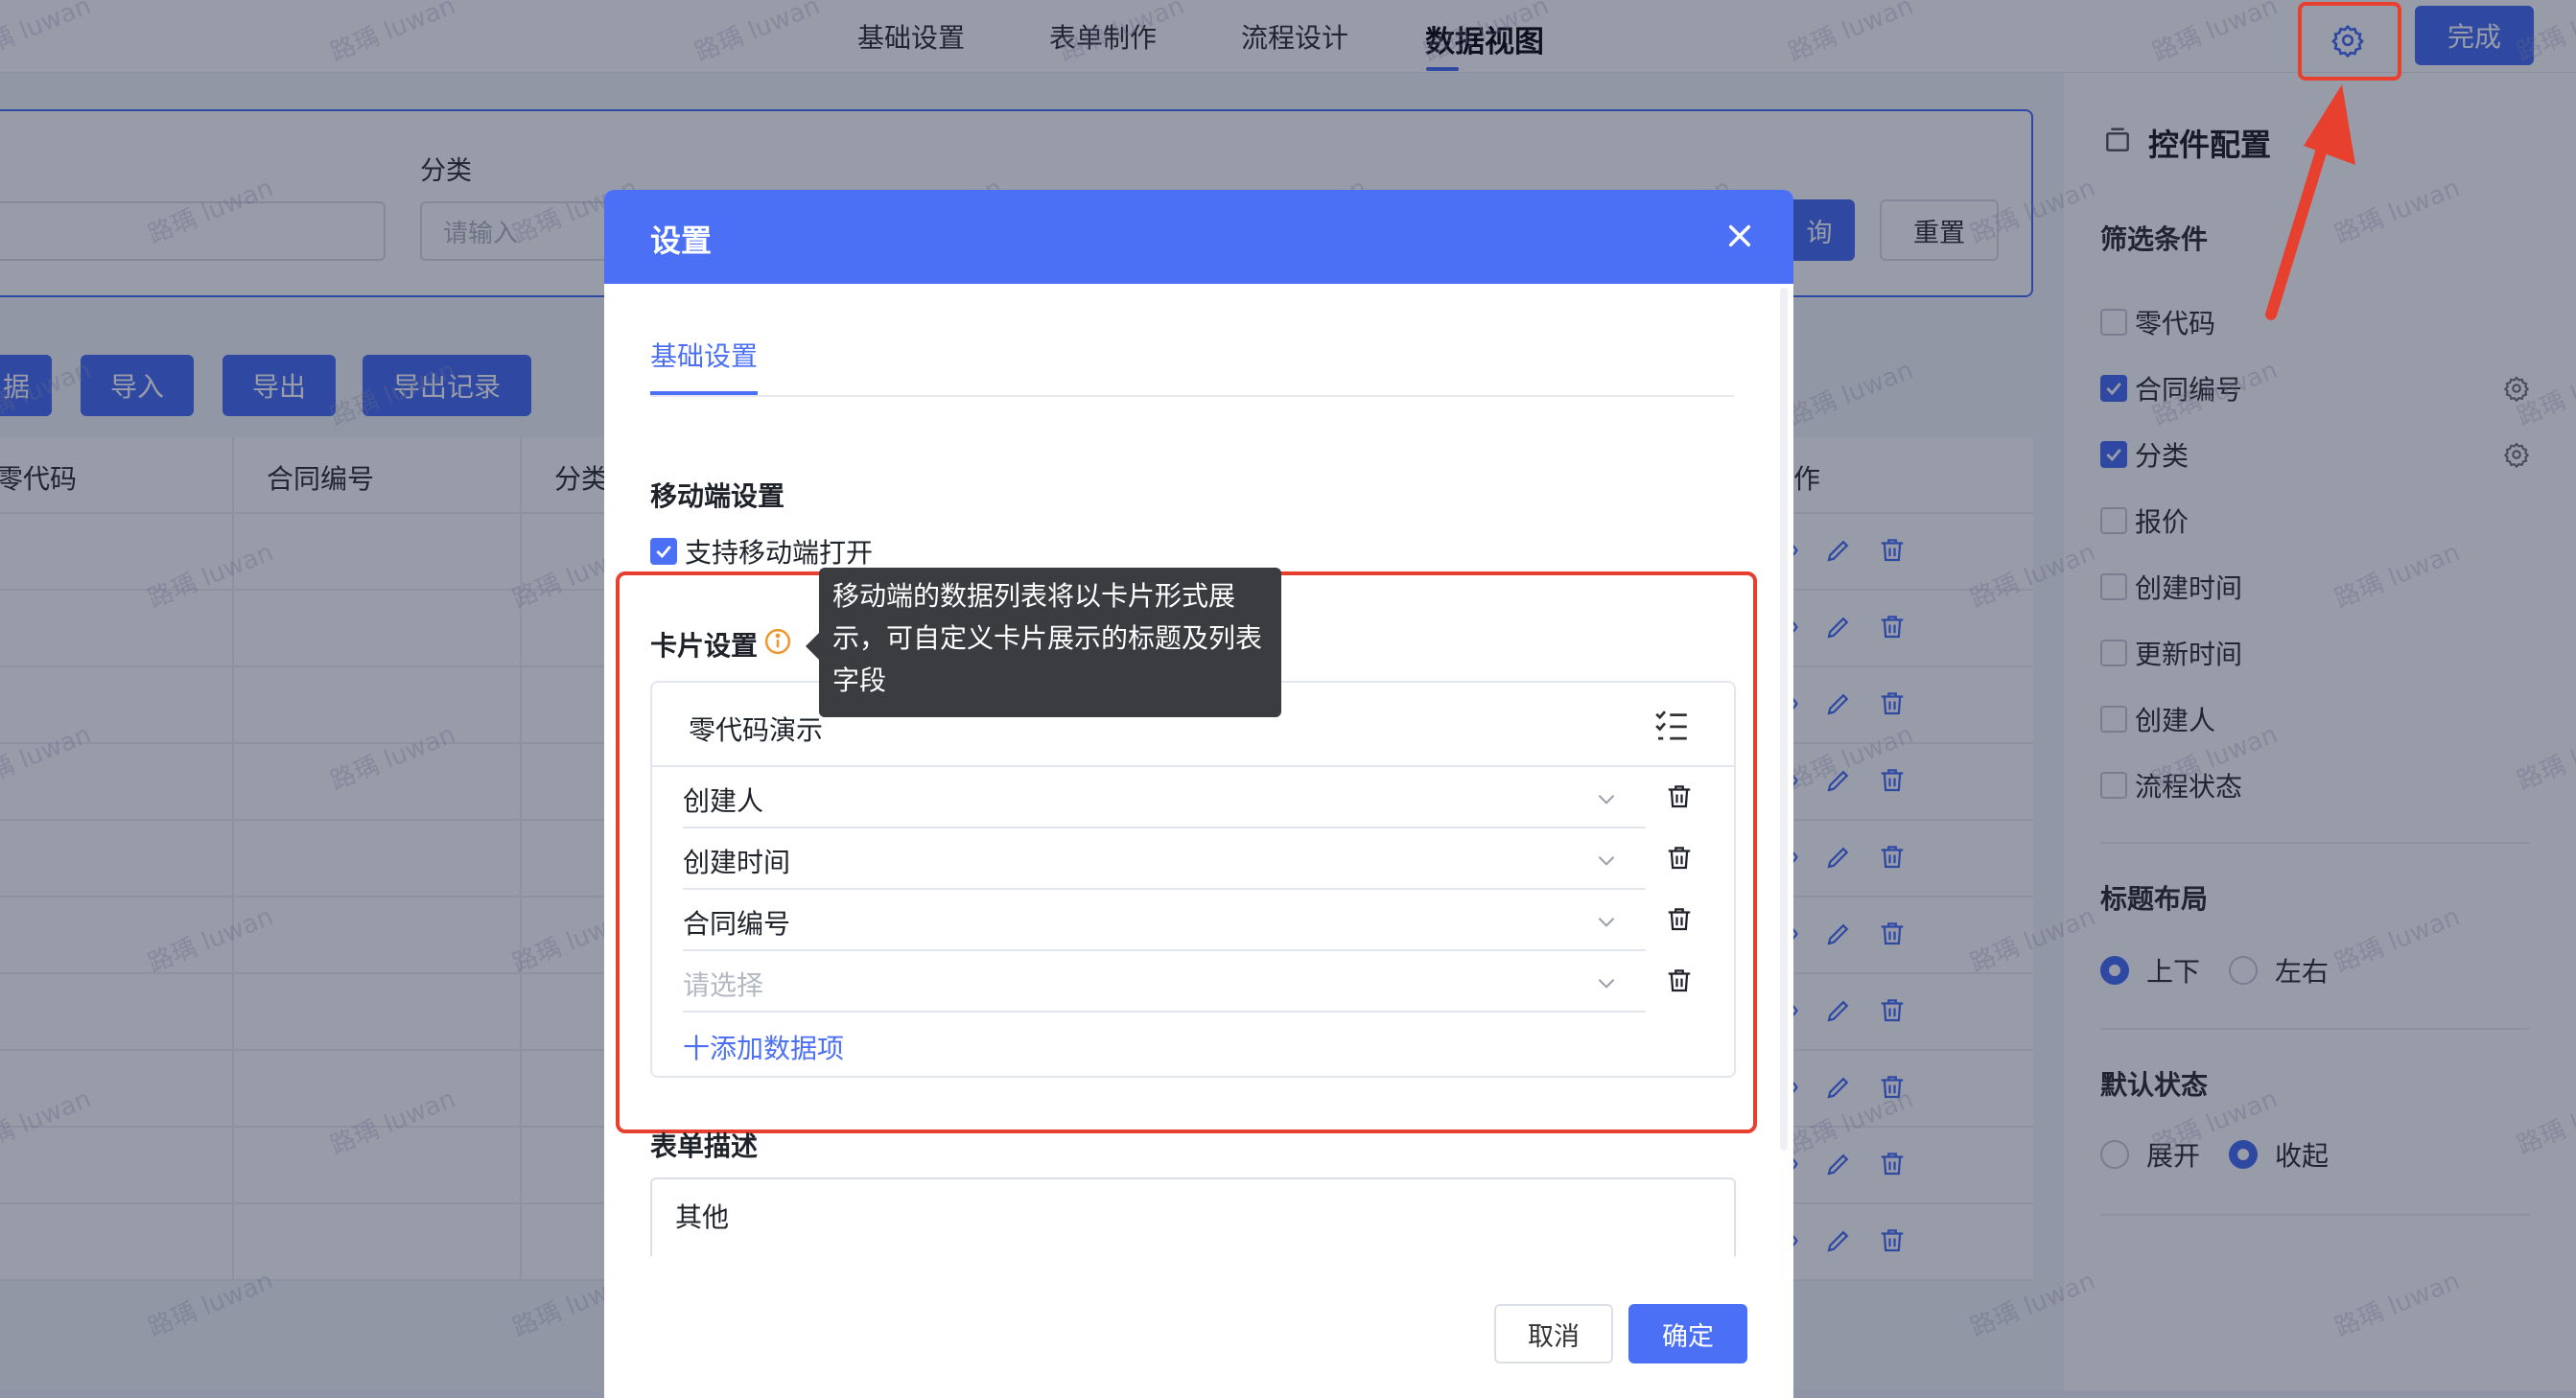  I want to click on close-icon, so click(1739, 235).